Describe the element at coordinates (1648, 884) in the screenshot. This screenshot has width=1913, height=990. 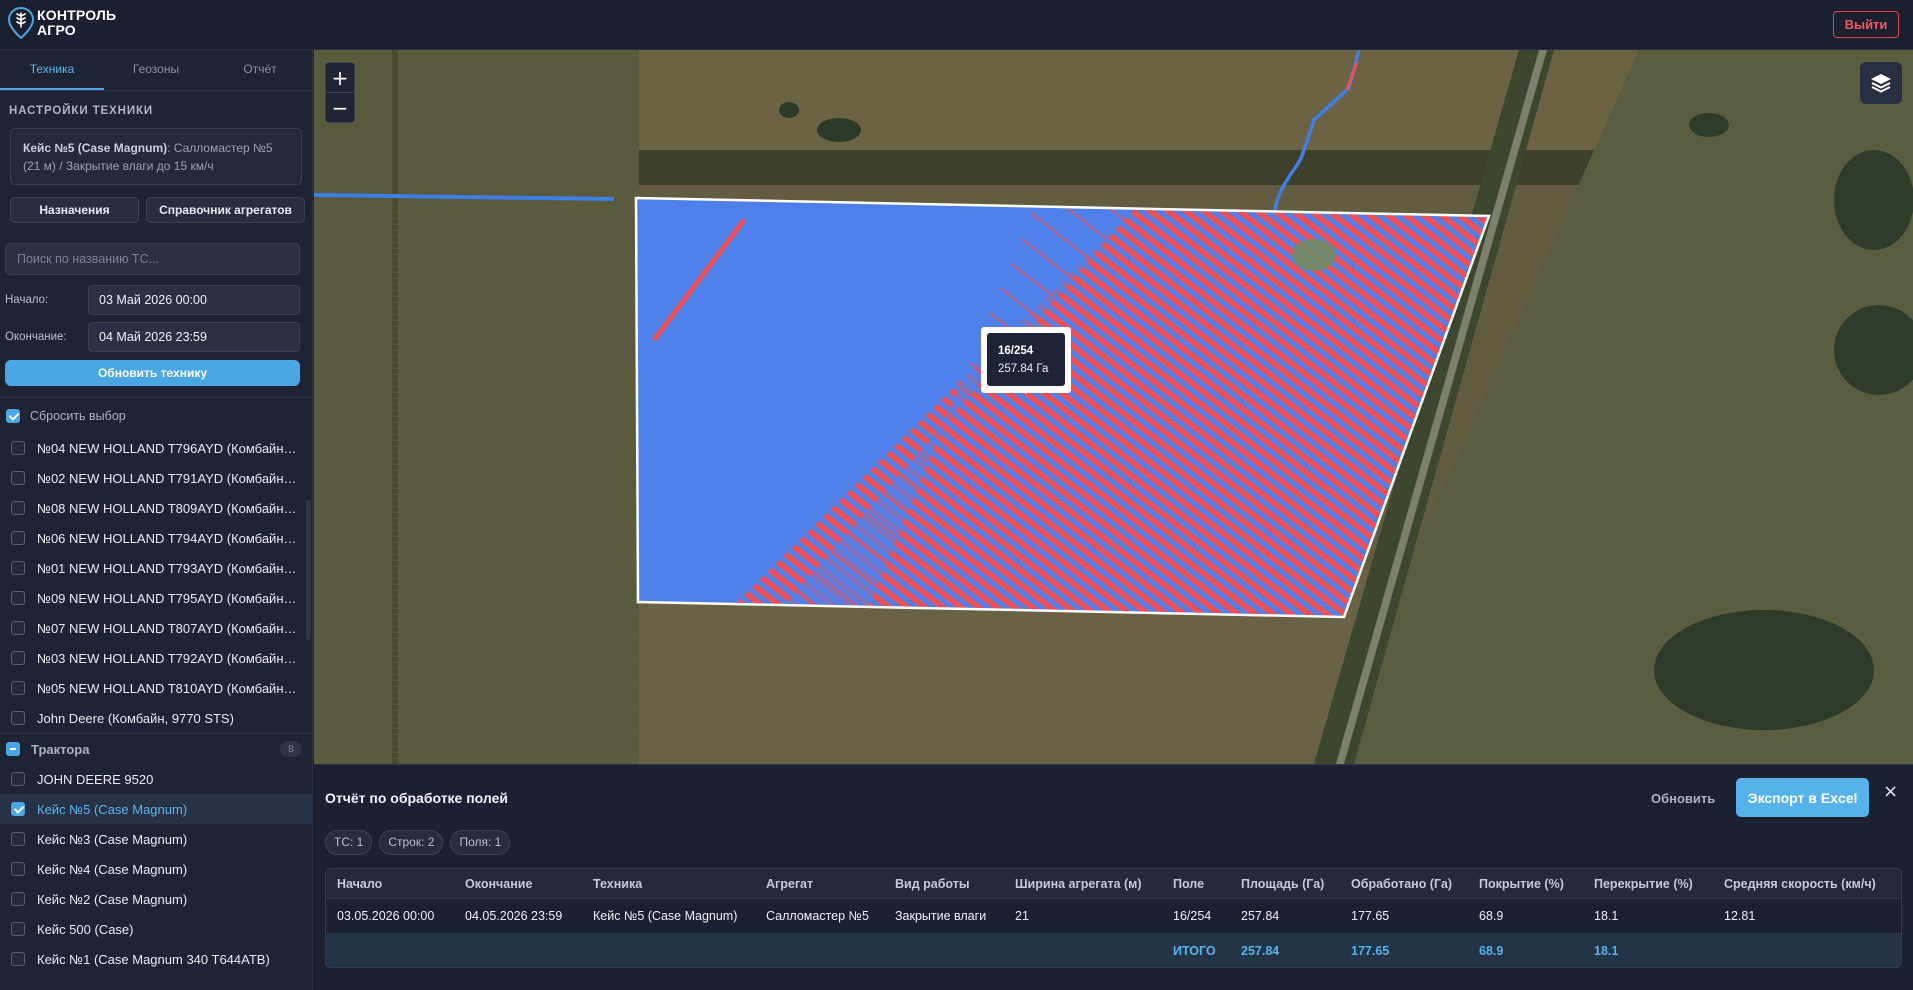
I see `col-overlap: Перекрытие (%)` at that location.